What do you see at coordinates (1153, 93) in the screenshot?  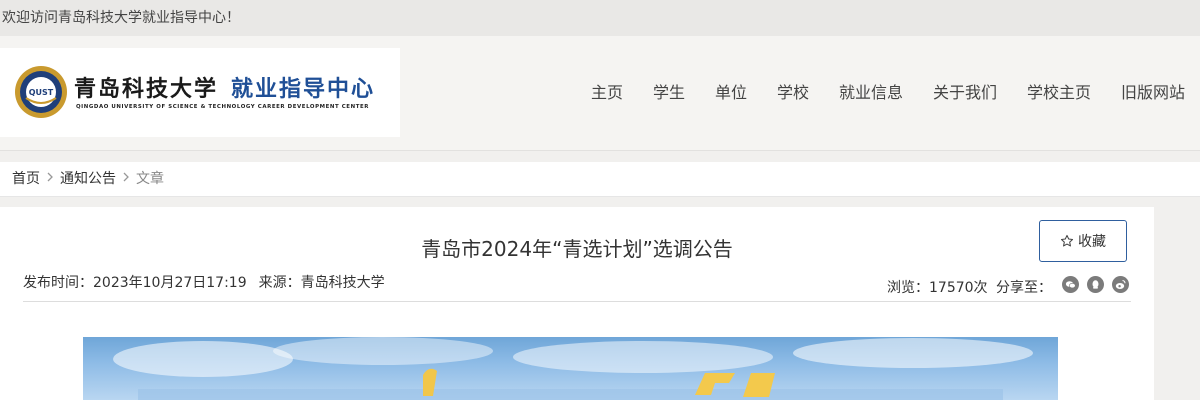 I see `nav-item-old-site: 旧版网站` at bounding box center [1153, 93].